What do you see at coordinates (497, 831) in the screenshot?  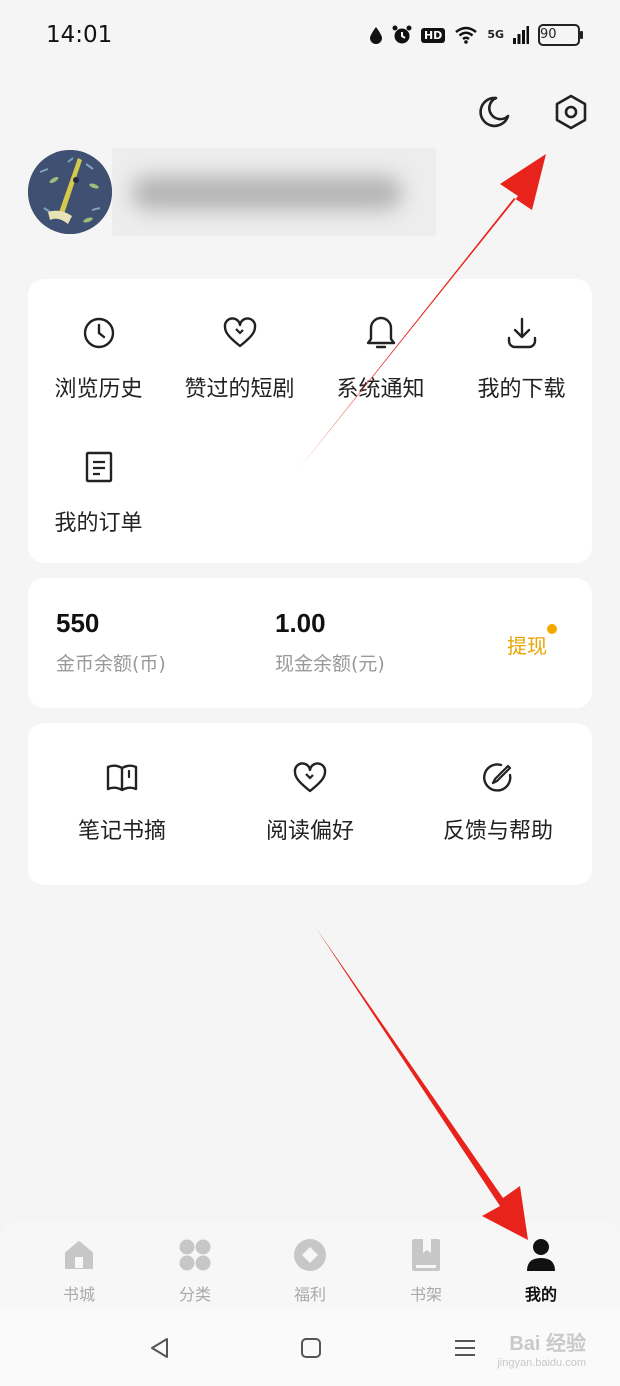 I see `feedback-help-label: 反馈与帮助` at bounding box center [497, 831].